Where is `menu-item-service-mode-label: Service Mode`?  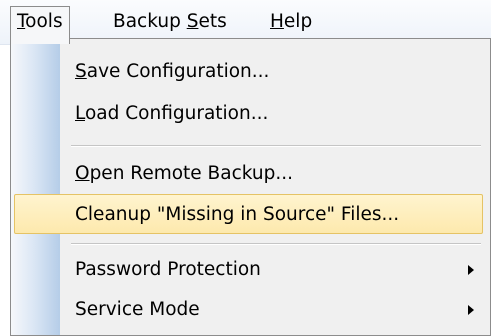
menu-item-service-mode-label: Service Mode is located at coordinates (137, 310).